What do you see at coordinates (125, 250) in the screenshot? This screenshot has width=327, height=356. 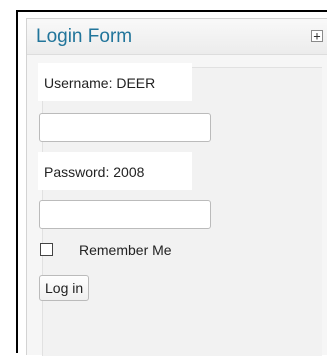 I see `remember-me-label: Remember Me` at bounding box center [125, 250].